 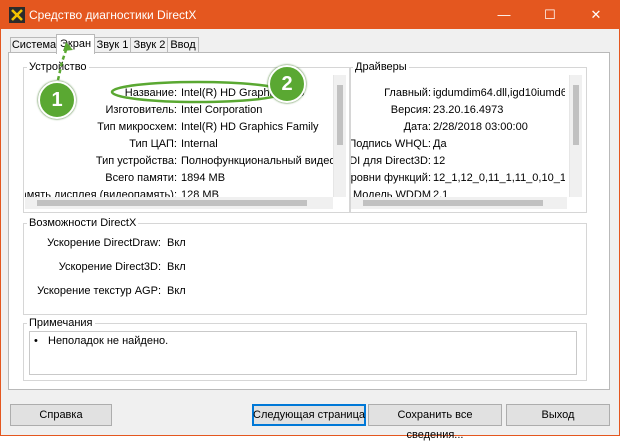 I want to click on device-horizontal-scrollbar, so click(x=179, y=203).